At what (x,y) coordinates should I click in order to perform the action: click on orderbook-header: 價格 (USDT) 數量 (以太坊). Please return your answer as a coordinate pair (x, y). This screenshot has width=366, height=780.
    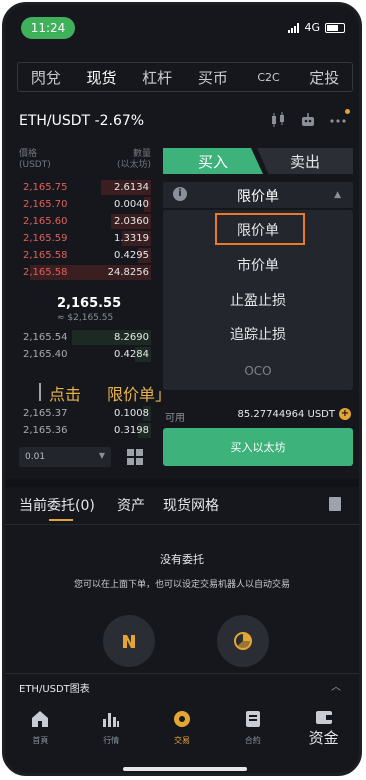
    Looking at the image, I should click on (85, 162).